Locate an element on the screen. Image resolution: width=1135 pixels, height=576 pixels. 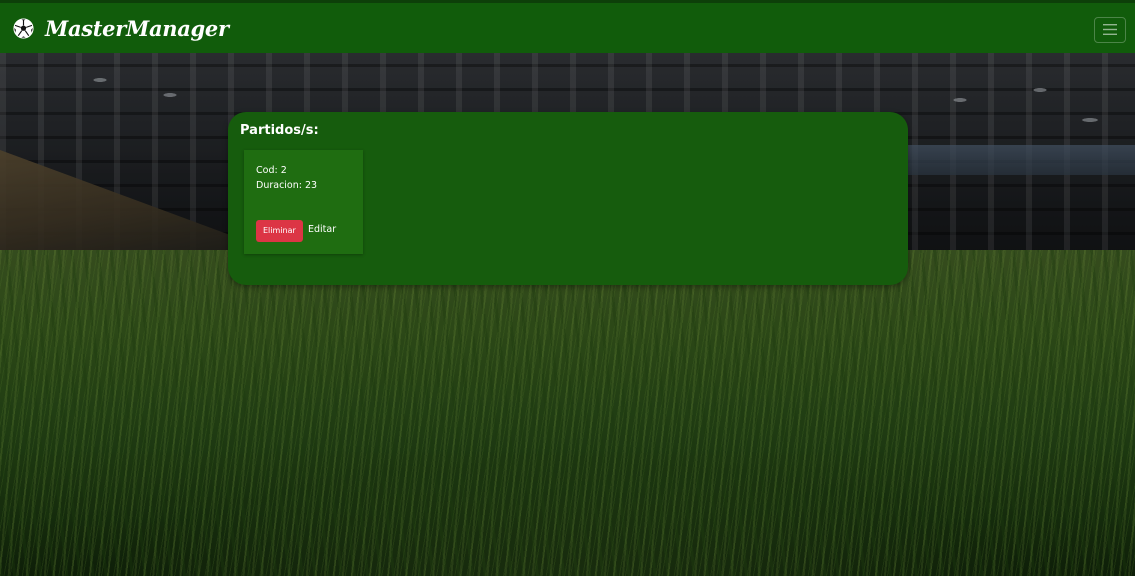
brand-link: MasterManager is located at coordinates (121, 28).